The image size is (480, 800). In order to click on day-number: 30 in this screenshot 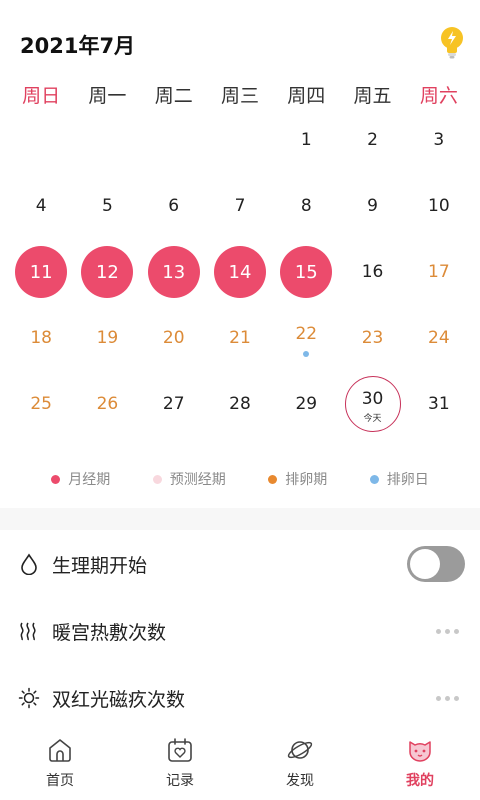, I will do `click(372, 399)`.